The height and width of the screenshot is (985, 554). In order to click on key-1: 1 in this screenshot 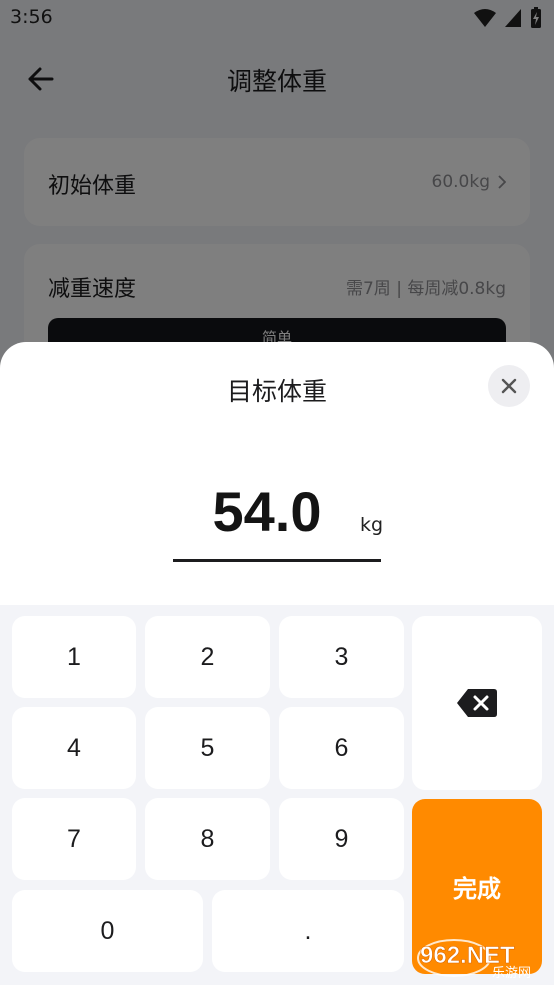, I will do `click(74, 657)`.